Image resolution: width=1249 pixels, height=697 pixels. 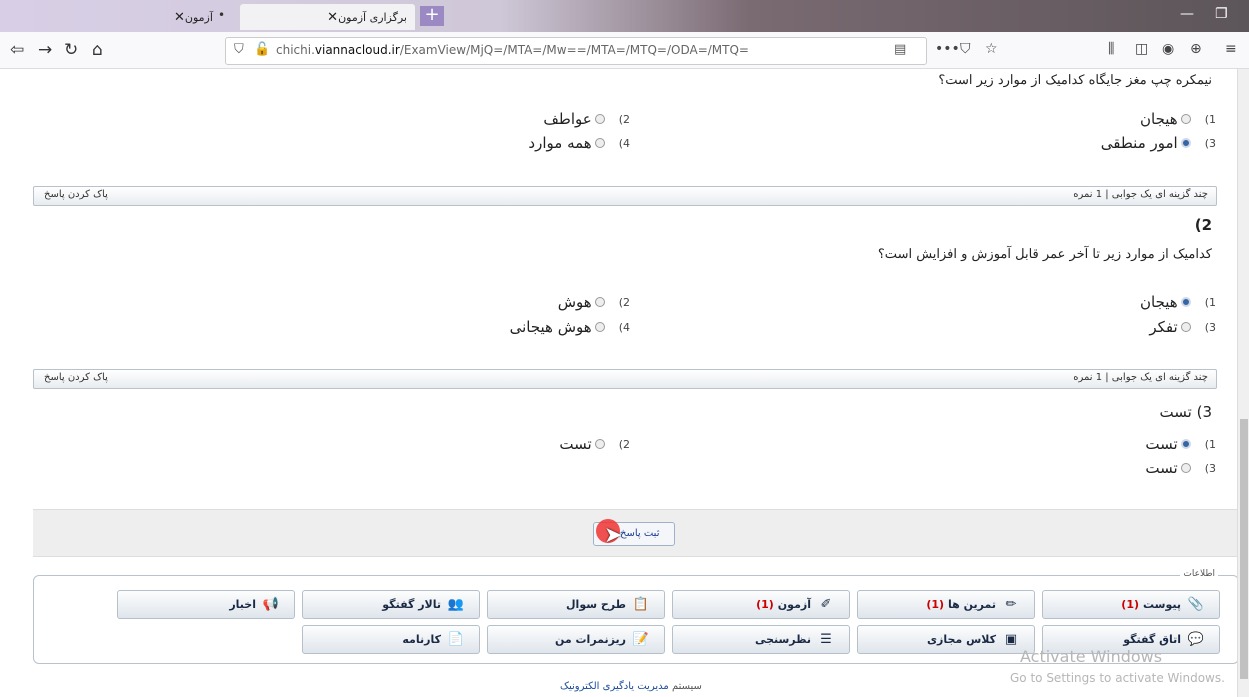 I want to click on ruler-pencil-icon: ✐, so click(x=826, y=604).